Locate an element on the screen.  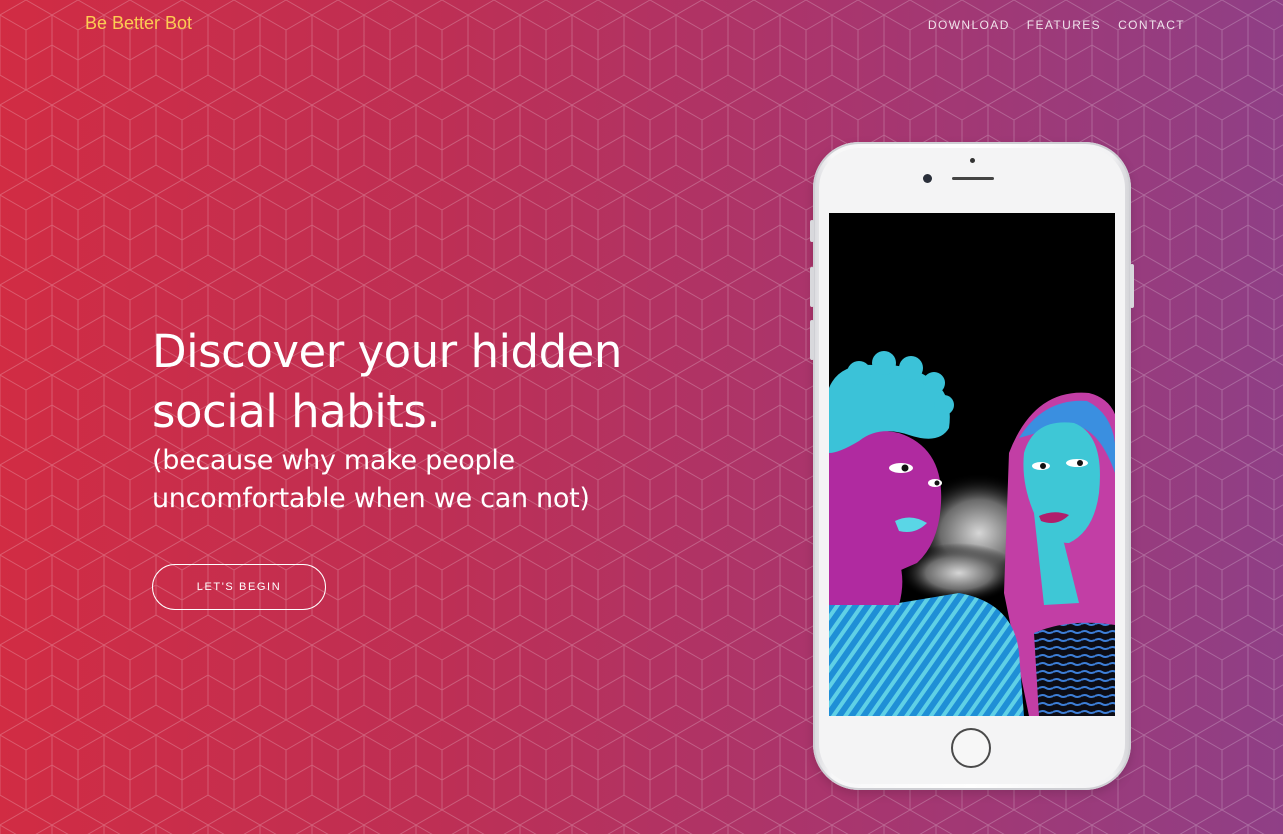
phone-volume-down is located at coordinates (812, 340).